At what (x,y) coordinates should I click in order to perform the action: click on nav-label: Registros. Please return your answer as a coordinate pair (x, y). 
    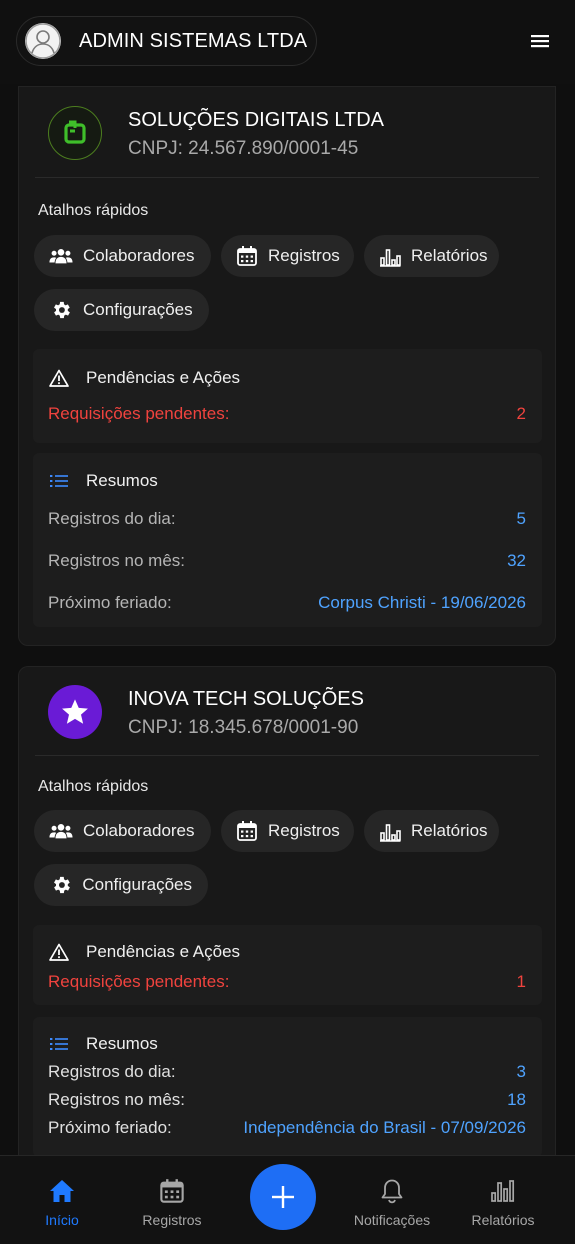
    Looking at the image, I should click on (172, 1220).